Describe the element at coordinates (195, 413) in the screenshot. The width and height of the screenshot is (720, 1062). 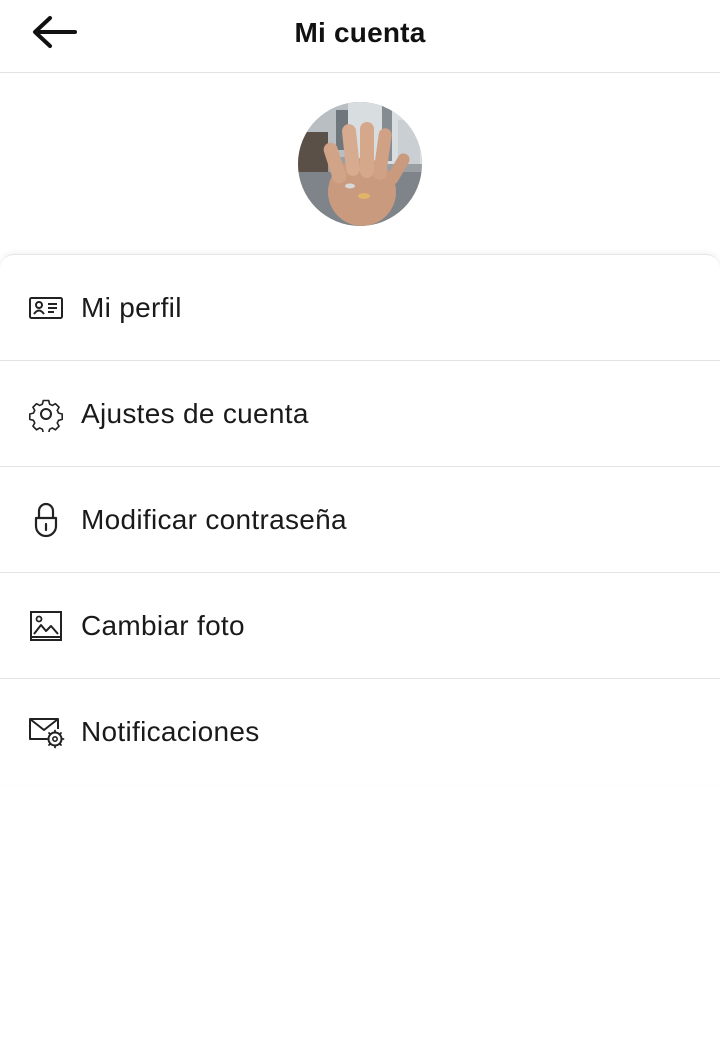
I see `menu-item-label: Ajustes de cuenta` at that location.